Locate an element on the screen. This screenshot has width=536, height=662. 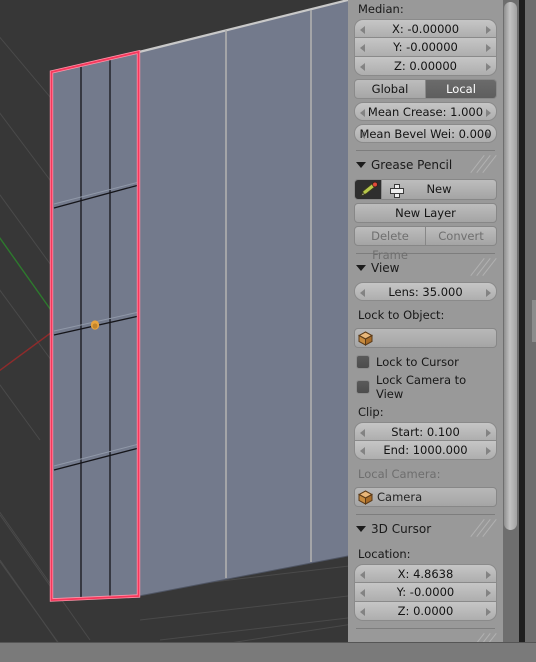
median-label: Median: is located at coordinates (381, 9).